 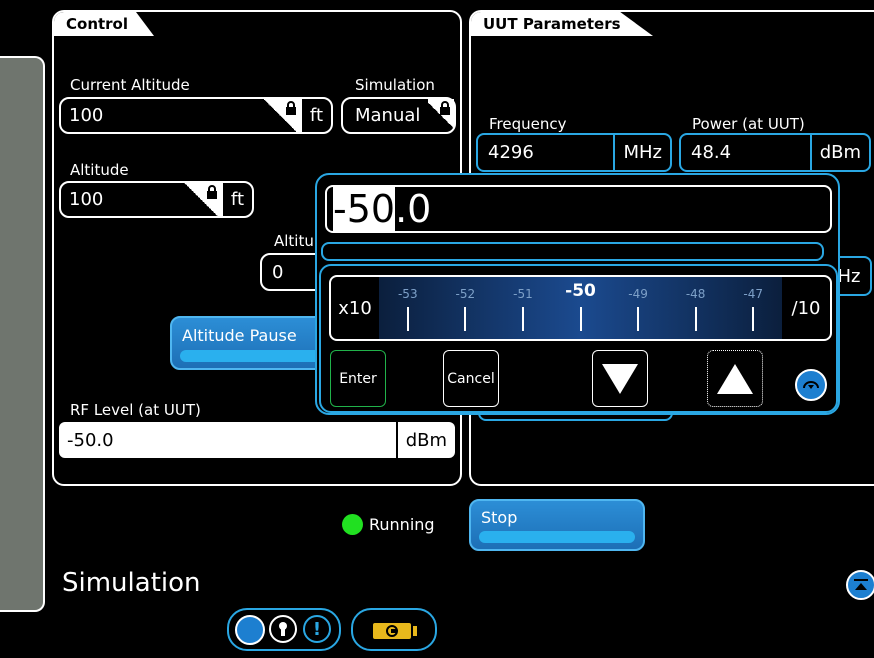 What do you see at coordinates (465, 294) in the screenshot?
I see `scale-tick-label: -52` at bounding box center [465, 294].